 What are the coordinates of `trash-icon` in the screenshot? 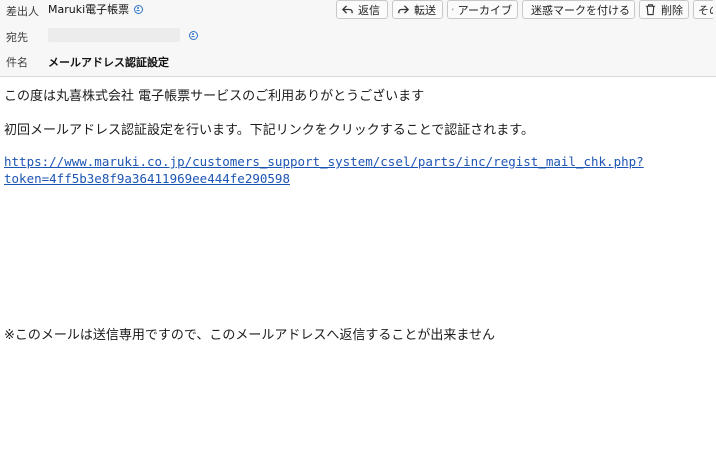 It's located at (650, 10).